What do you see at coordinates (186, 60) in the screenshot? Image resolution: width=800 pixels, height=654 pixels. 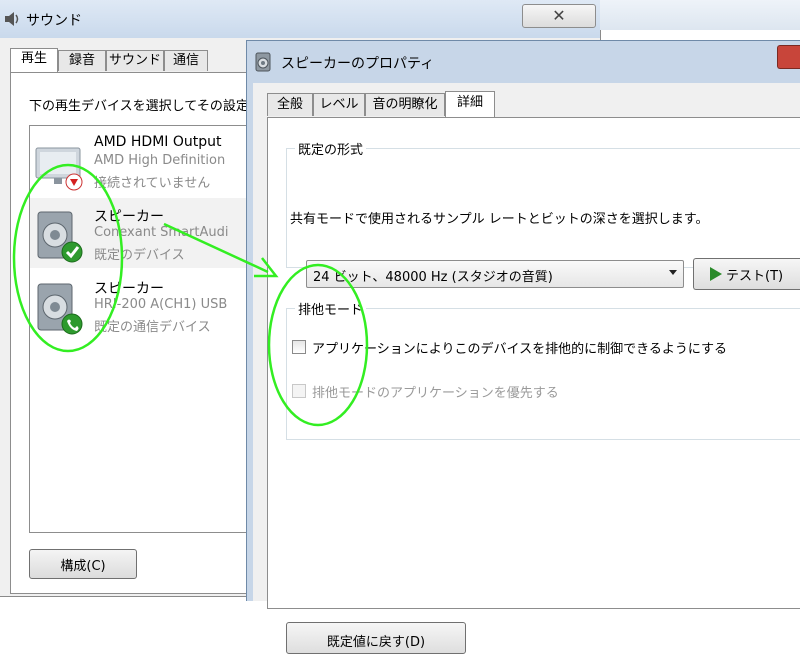 I see `tab-communications: 通信` at bounding box center [186, 60].